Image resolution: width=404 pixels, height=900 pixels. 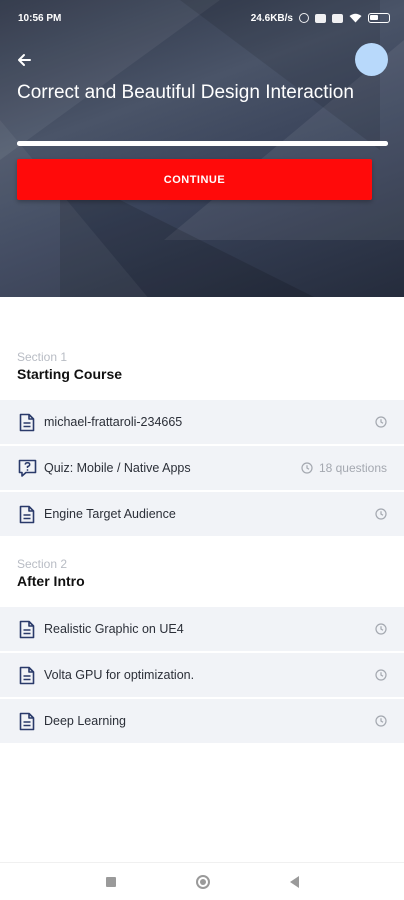 I want to click on lesson-item: Quiz: Mobile / Native Apps 18 questions, so click(x=202, y=469).